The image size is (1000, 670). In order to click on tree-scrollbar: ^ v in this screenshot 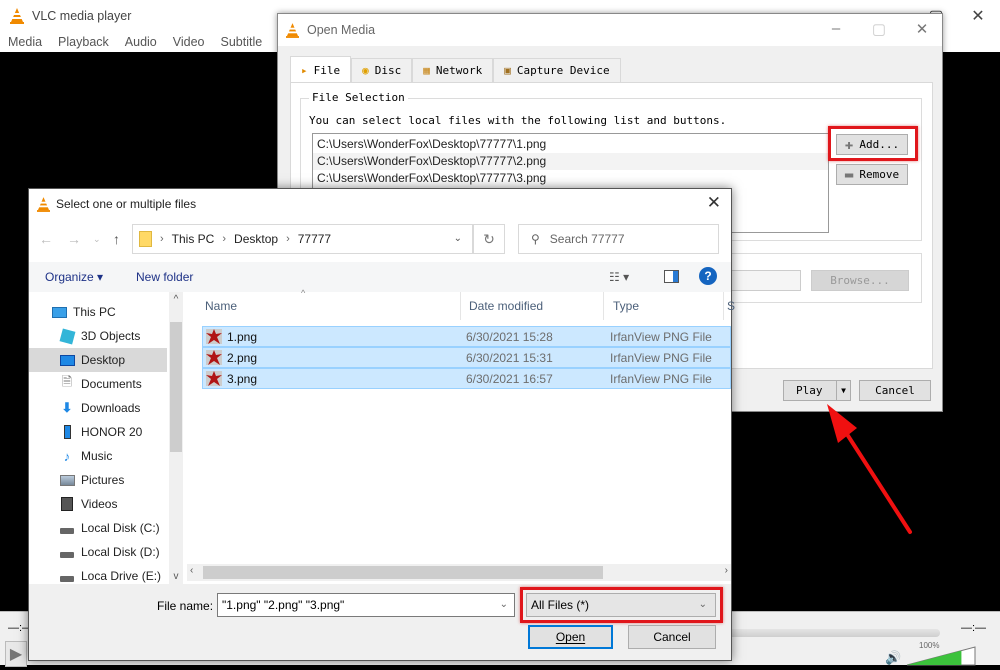, I will do `click(176, 438)`.